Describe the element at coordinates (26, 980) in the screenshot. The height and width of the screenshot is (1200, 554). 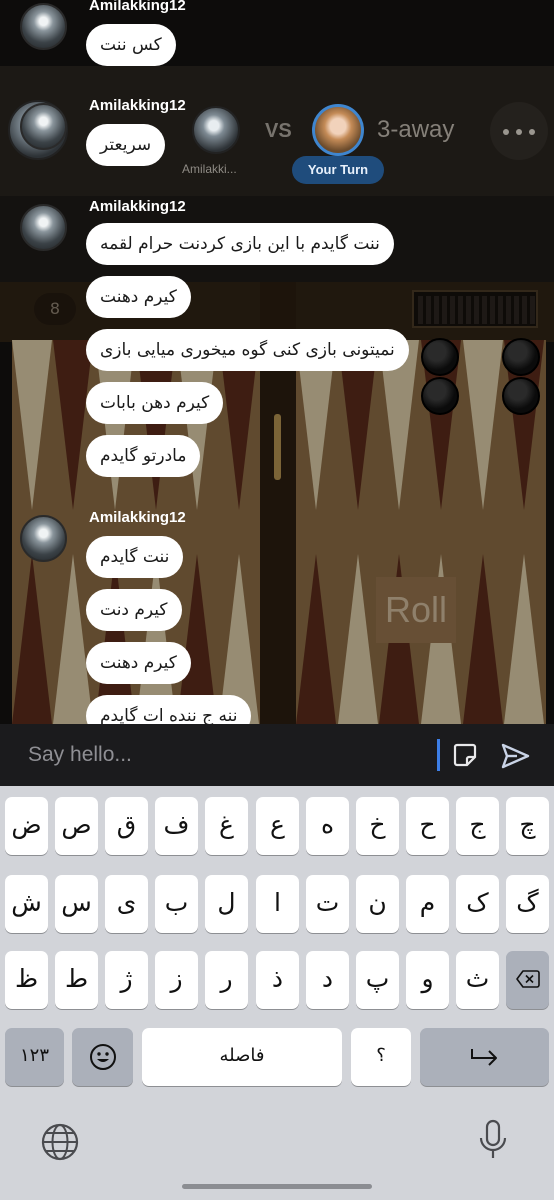
I see `key: ظ` at that location.